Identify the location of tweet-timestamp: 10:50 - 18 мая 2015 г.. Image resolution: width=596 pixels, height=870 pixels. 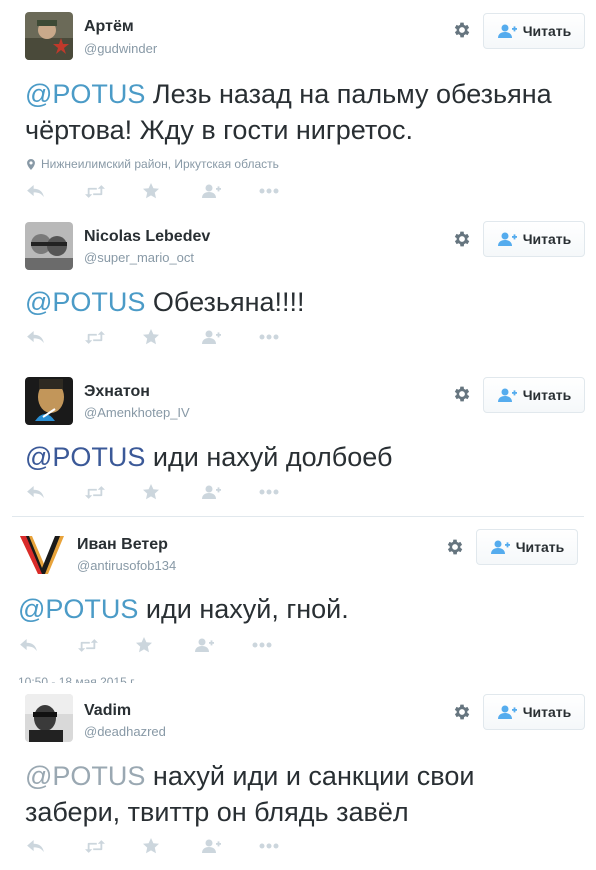
(77, 677).